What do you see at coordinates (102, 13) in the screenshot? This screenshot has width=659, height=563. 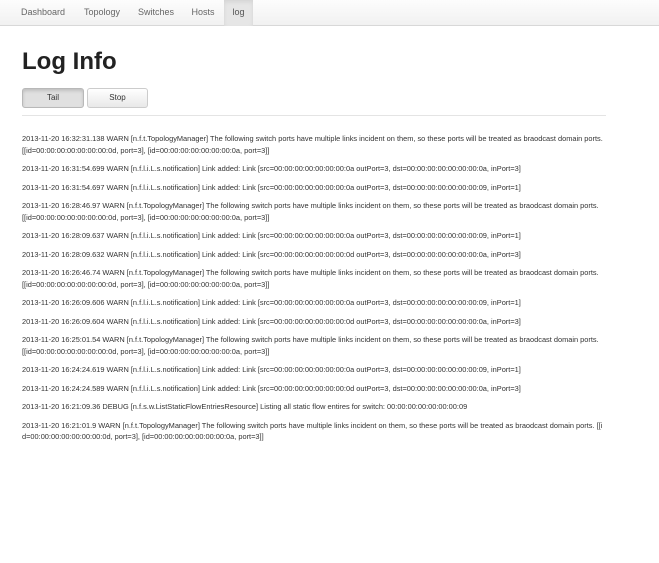 I see `nav-item-topology: Topology` at bounding box center [102, 13].